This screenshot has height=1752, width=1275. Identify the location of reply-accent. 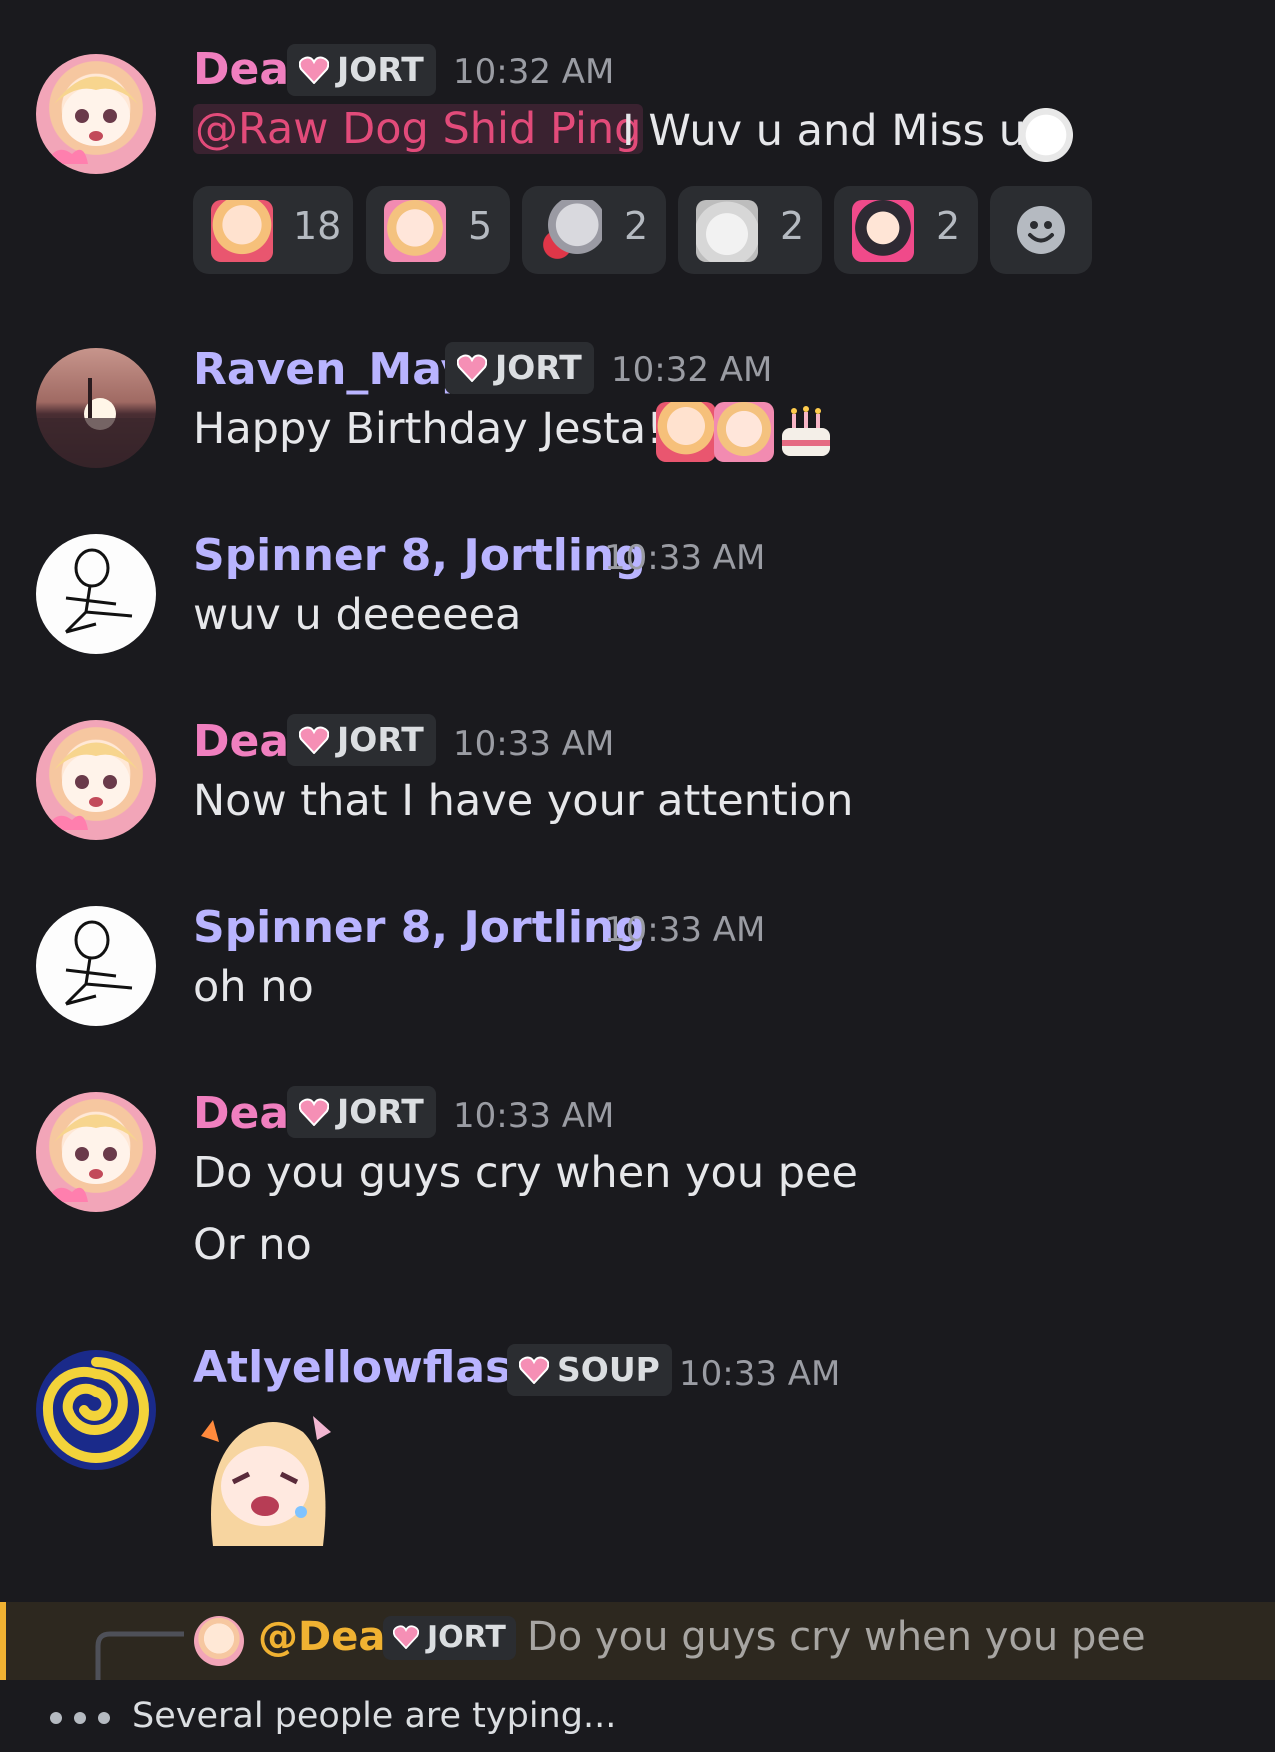
(3, 1641).